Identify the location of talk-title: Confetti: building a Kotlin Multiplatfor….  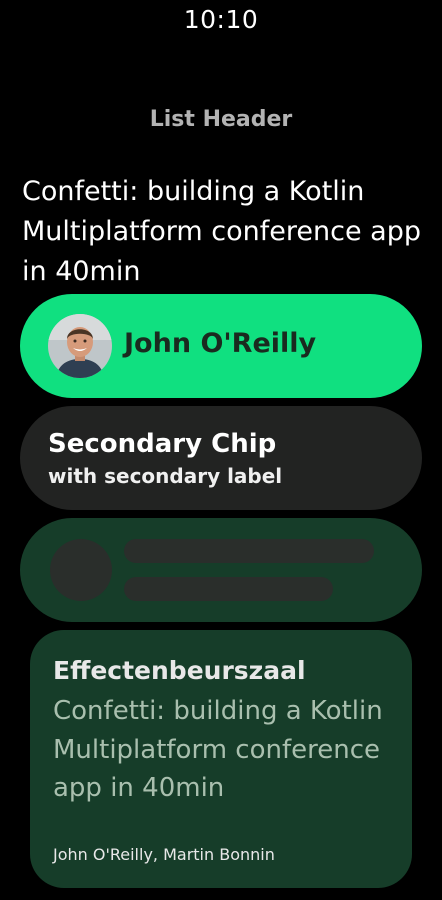
(221, 231).